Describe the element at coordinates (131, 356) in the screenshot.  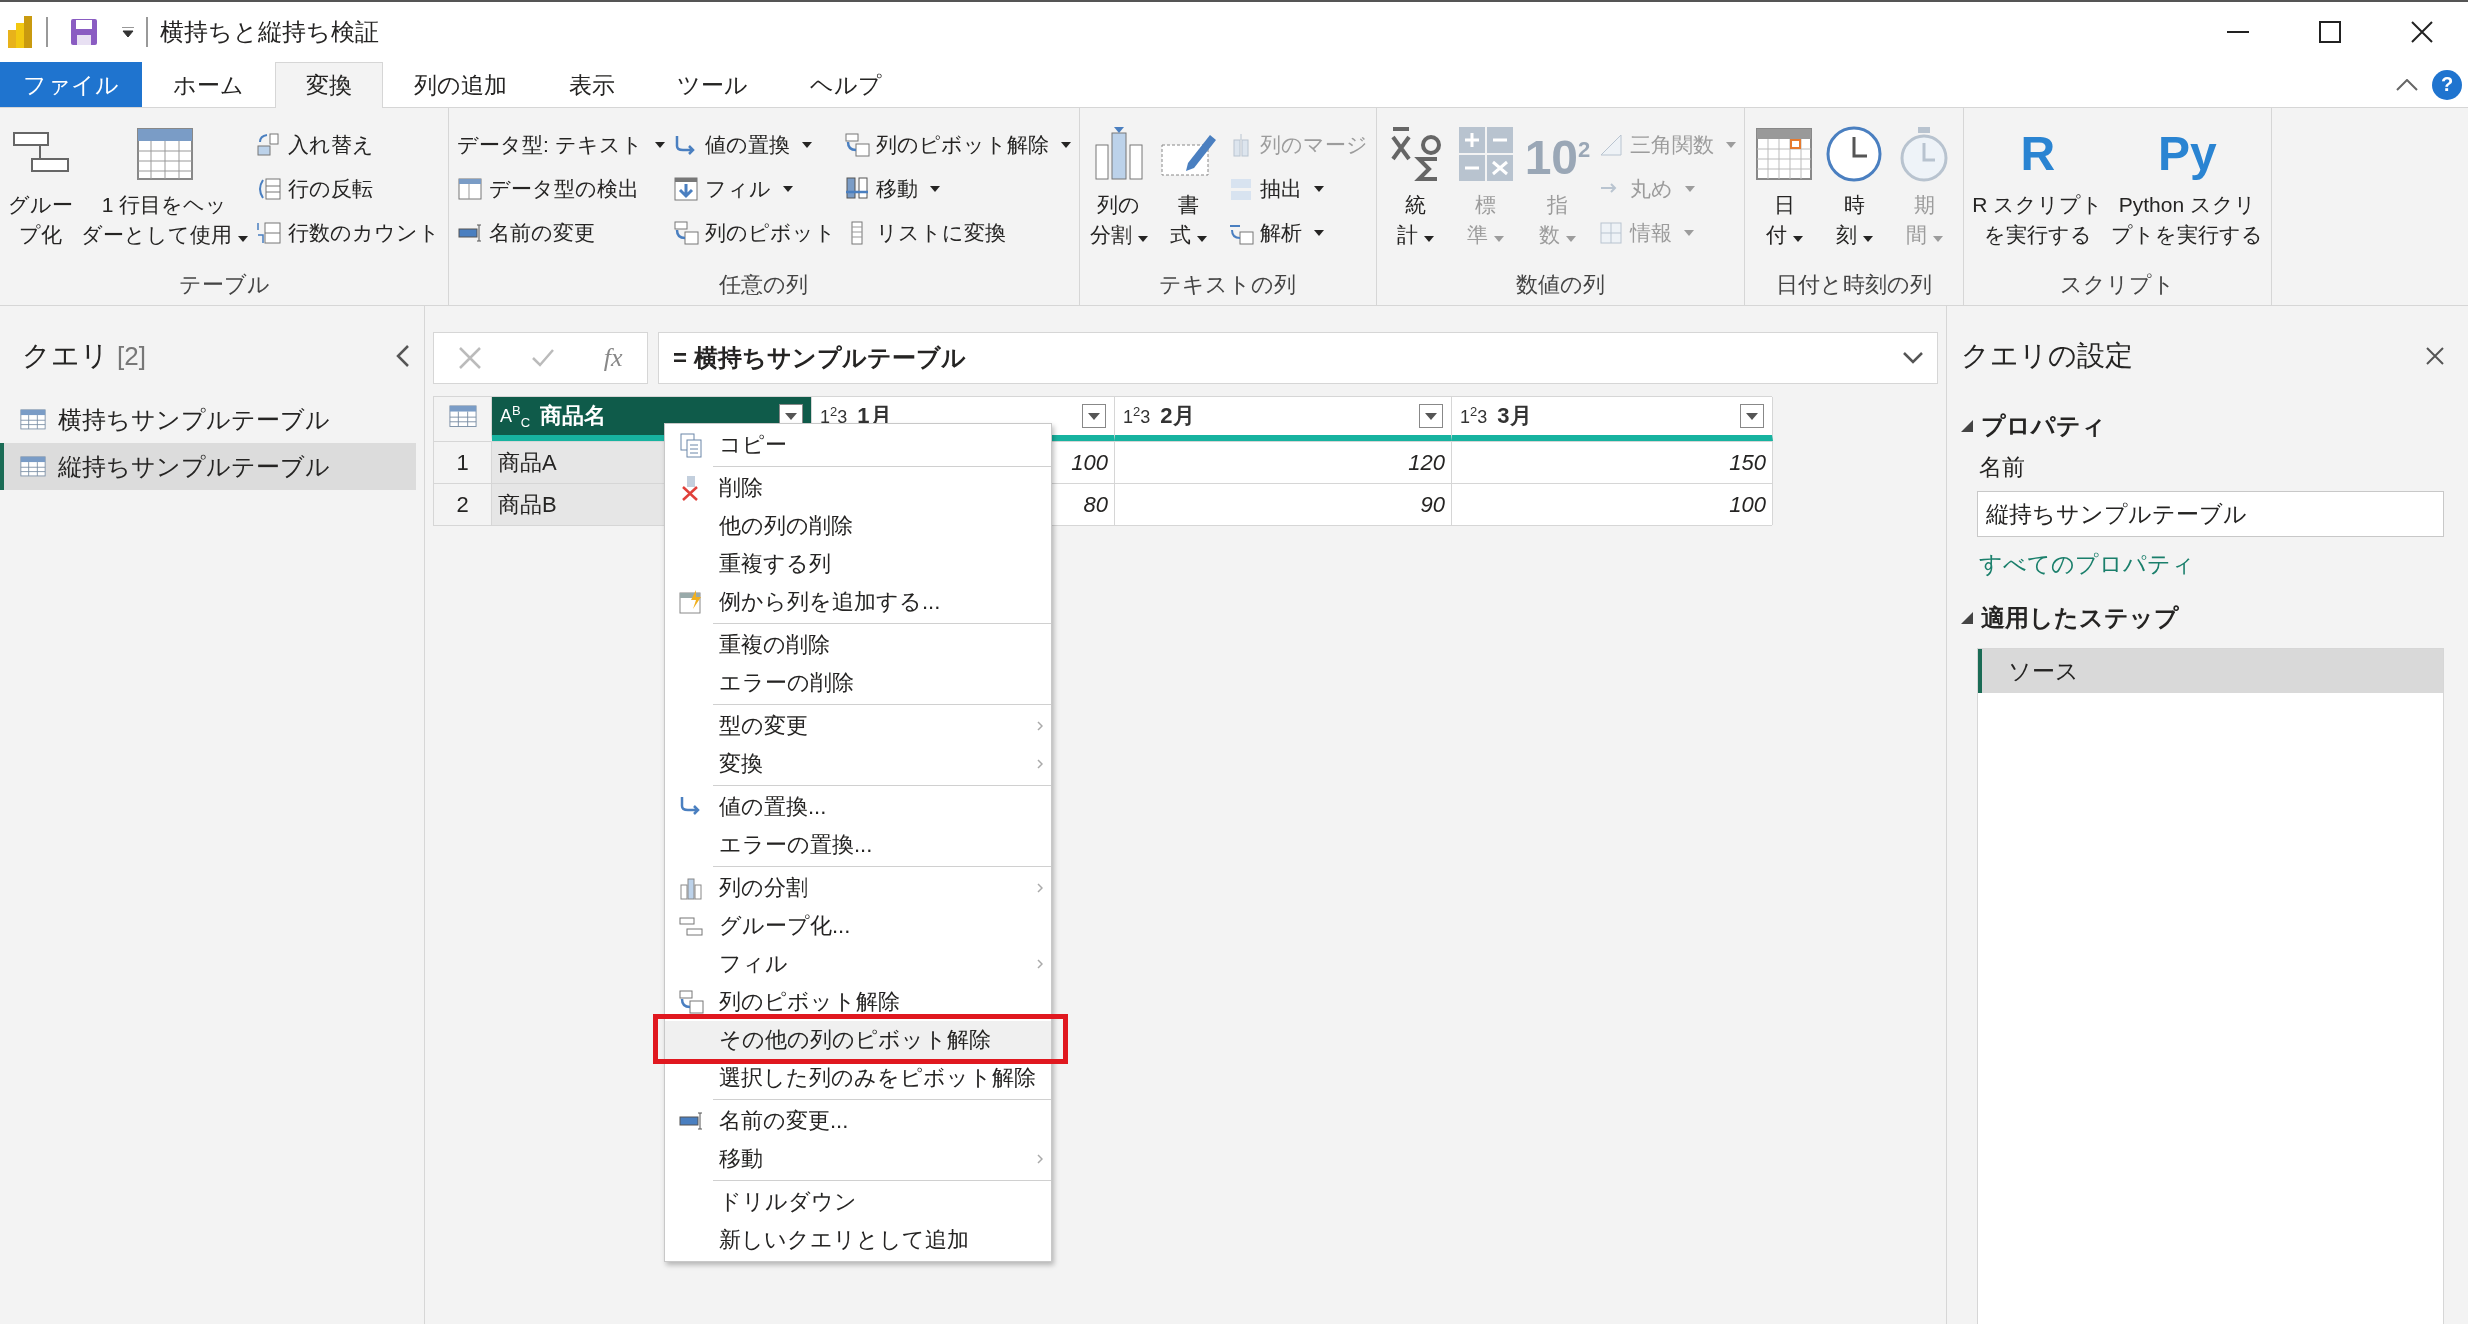
I see `query-count: [2]` at that location.